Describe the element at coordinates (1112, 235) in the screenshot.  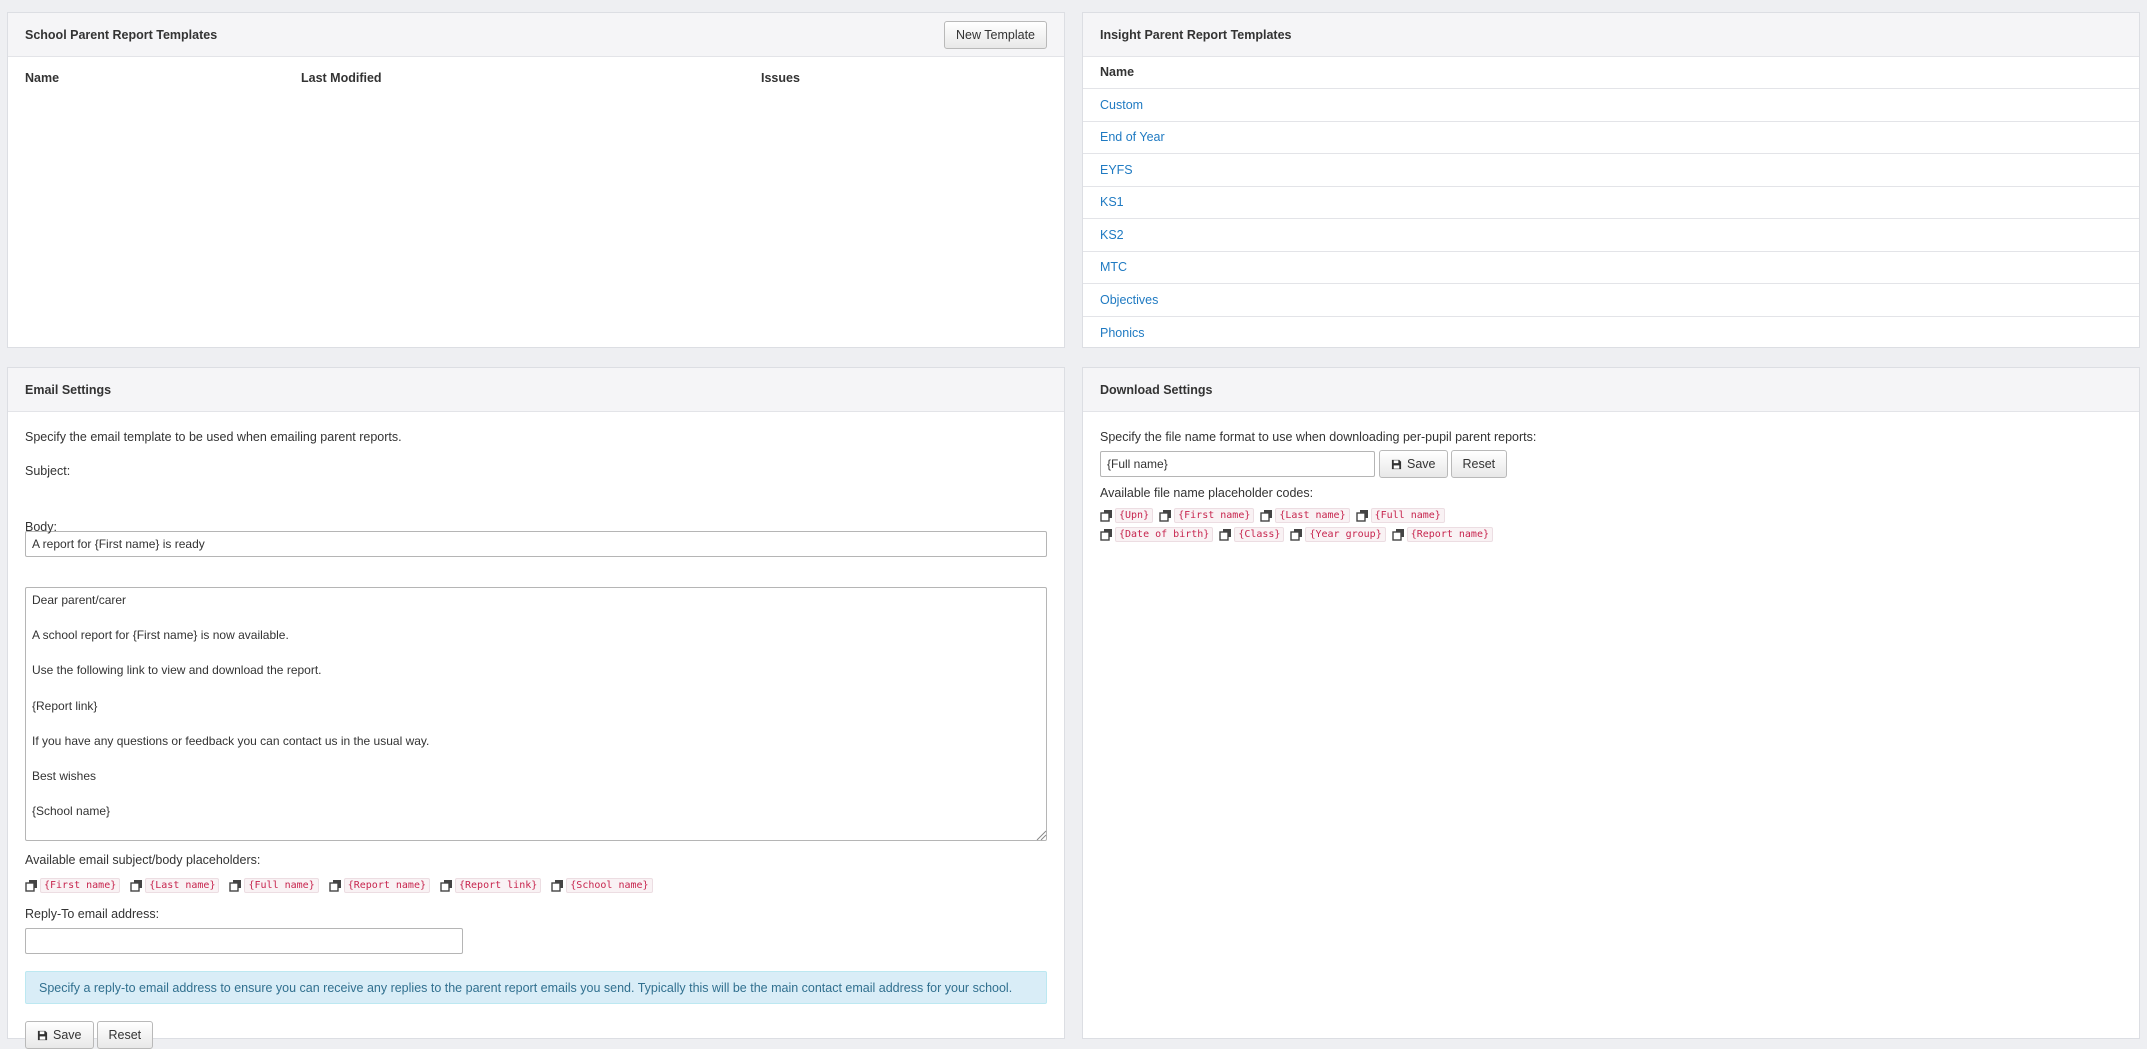
I see `template-link-ks2: KS2` at that location.